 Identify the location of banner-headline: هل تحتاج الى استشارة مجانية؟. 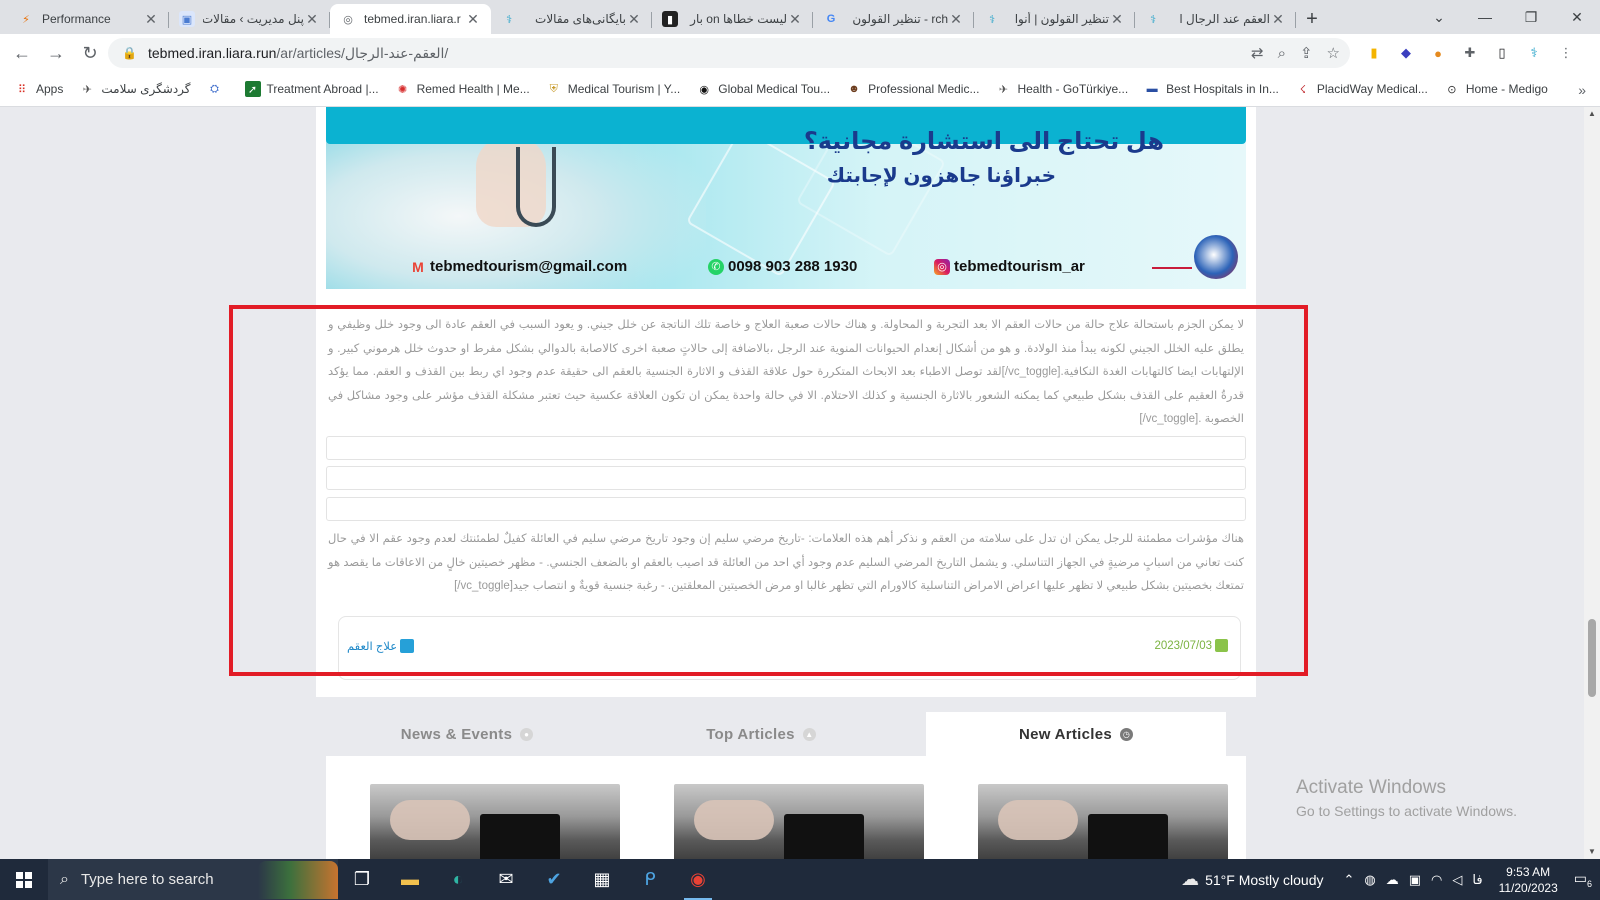
(983, 141).